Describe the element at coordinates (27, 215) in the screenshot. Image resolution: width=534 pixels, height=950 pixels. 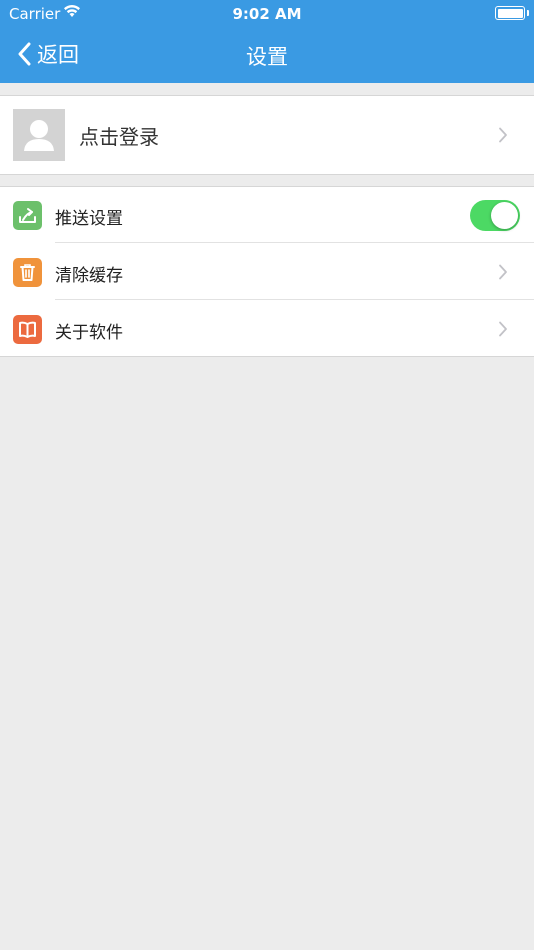
I see `push-upload-icon` at that location.